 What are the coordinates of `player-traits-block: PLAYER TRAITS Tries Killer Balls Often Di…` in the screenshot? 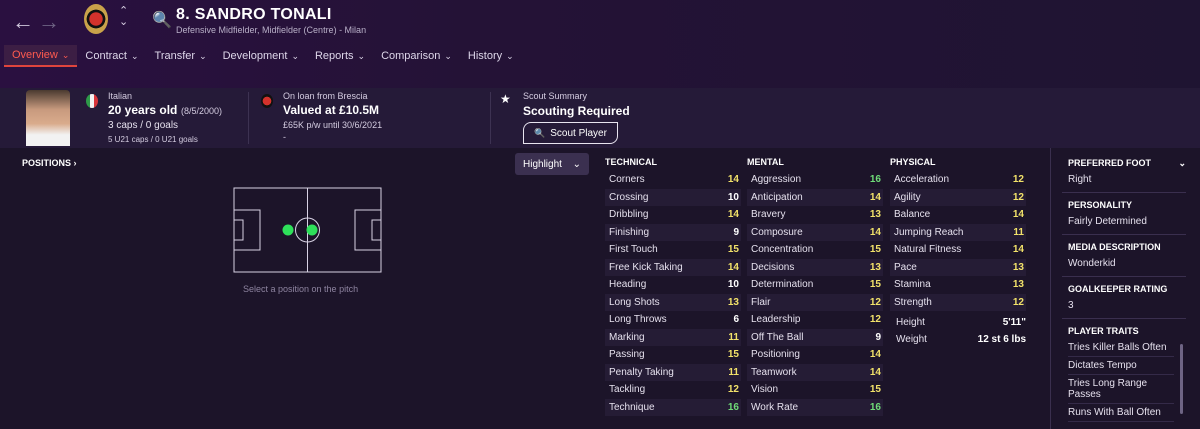 It's located at (1121, 374).